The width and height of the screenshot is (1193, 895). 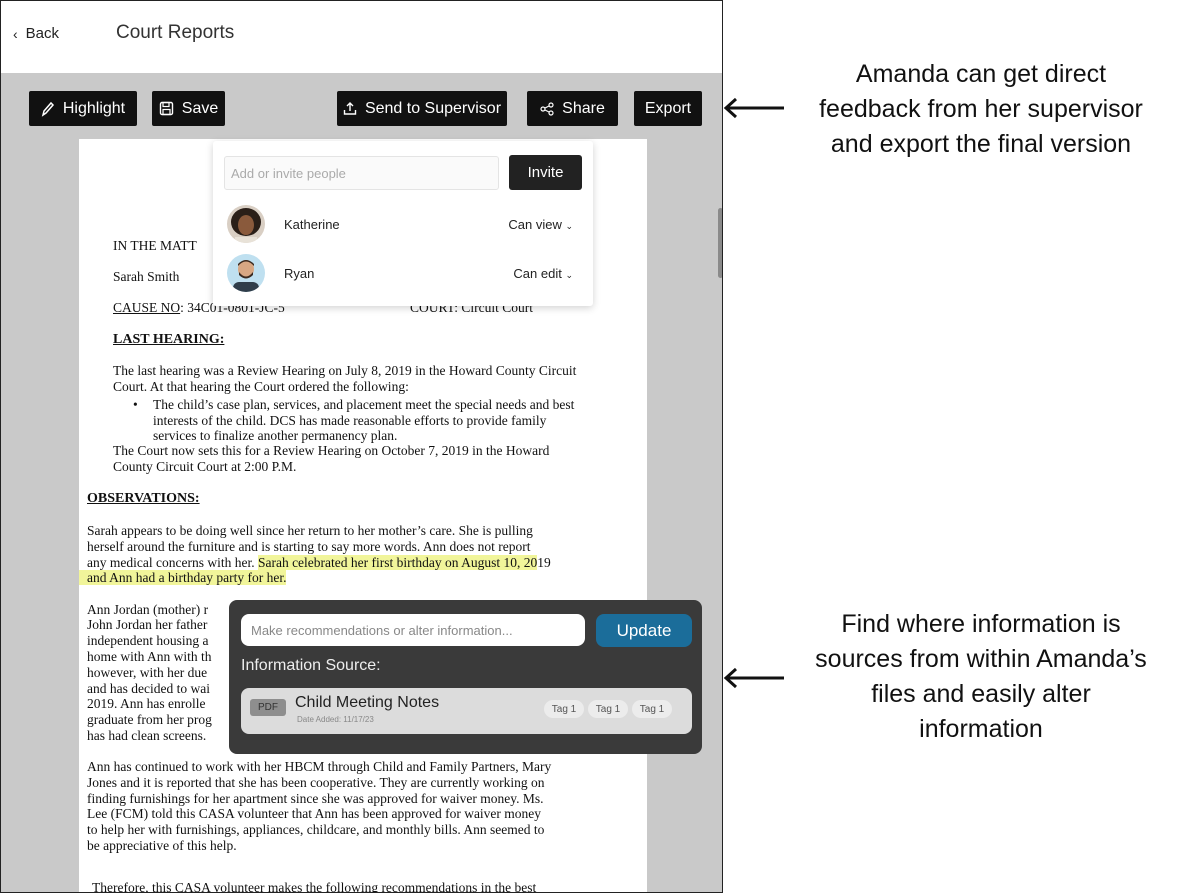 I want to click on annotation-bottom-line-4: information, so click(x=981, y=729).